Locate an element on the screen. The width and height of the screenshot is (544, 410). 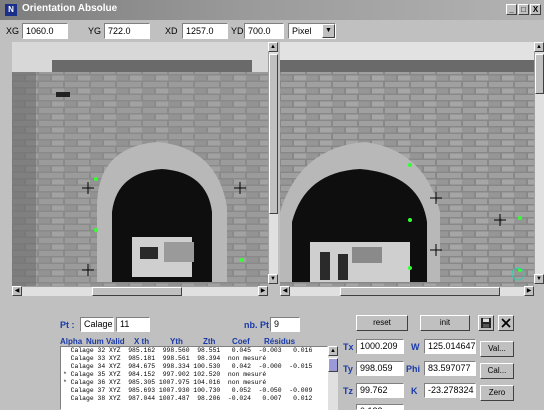
xg-field: 1060.0 is located at coordinates (45, 31).